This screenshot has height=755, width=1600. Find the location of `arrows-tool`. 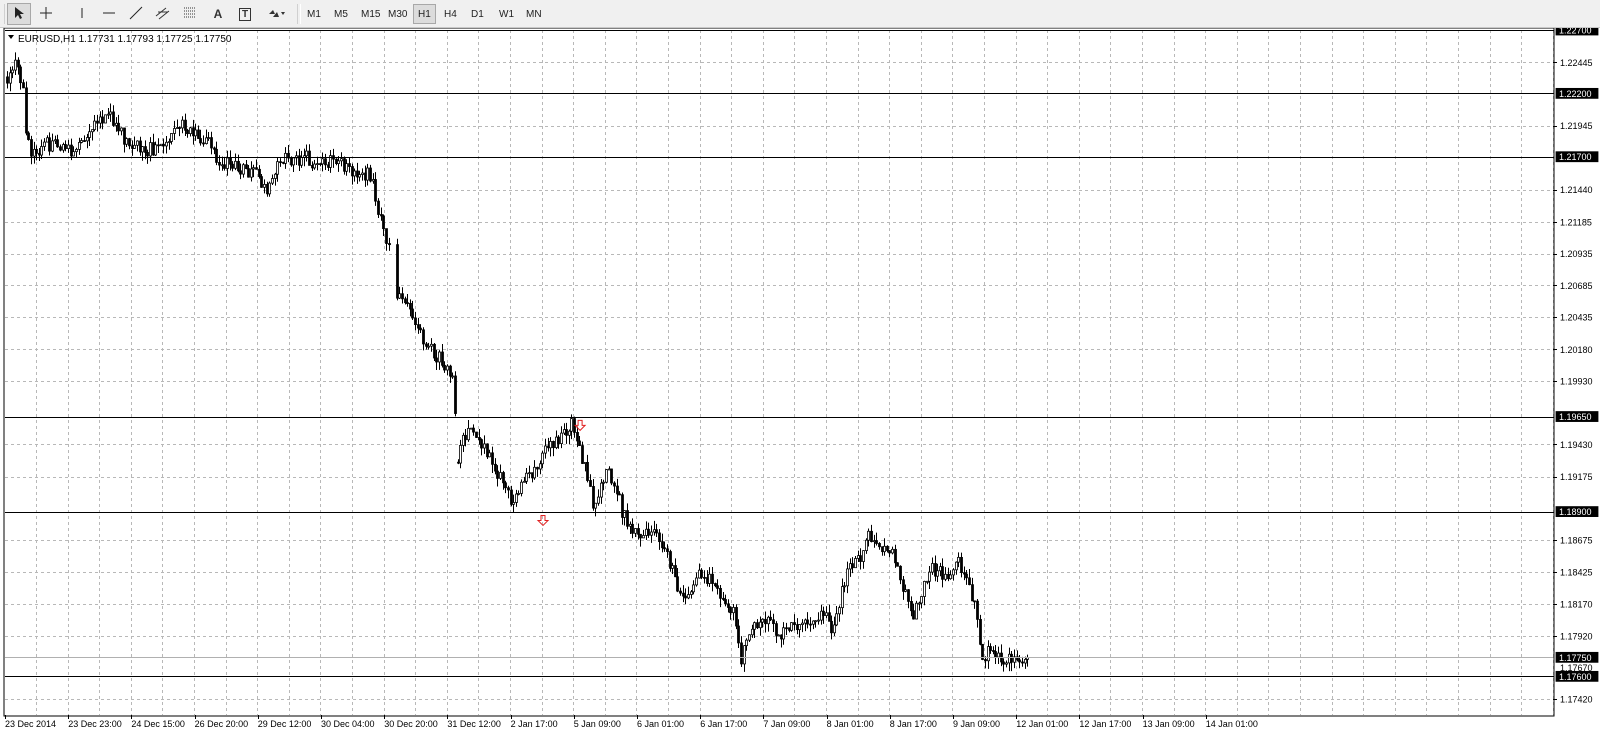

arrows-tool is located at coordinates (276, 14).